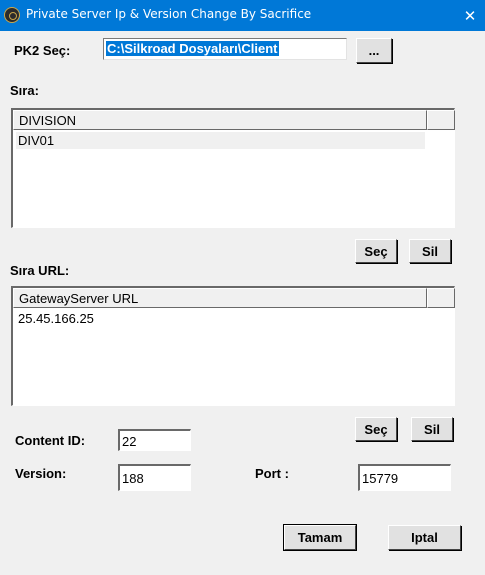  Describe the element at coordinates (376, 429) in the screenshot. I see `gateway-select-button: Seç` at that location.